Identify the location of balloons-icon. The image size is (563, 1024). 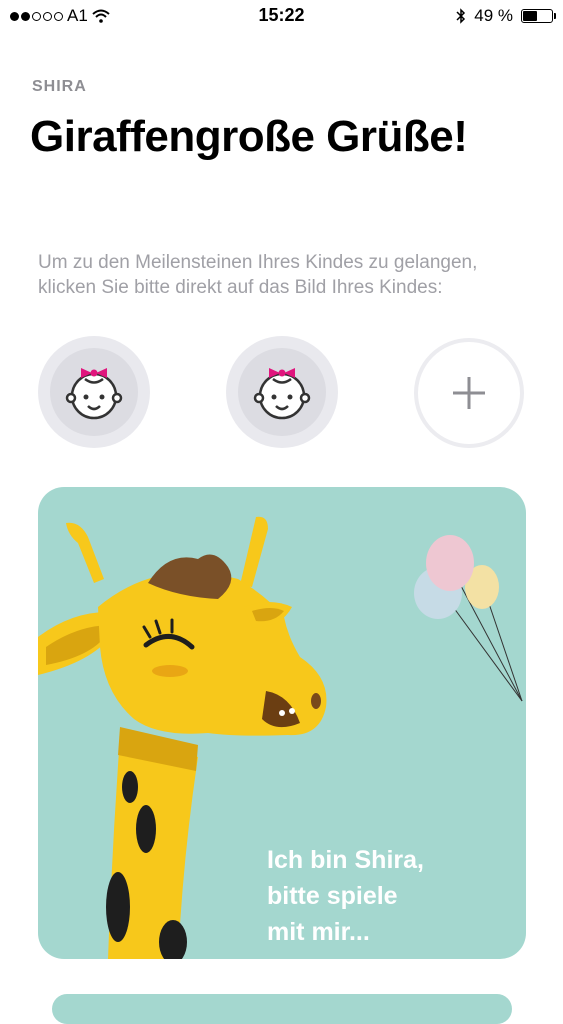
(468, 618).